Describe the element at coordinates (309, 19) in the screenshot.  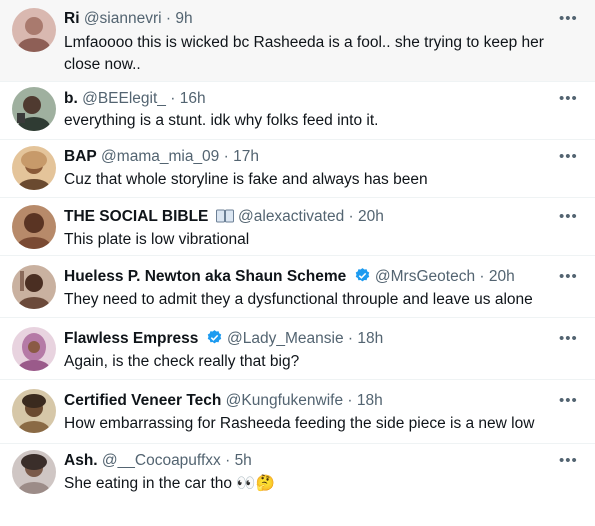
I see `tweet-header: Ri @siannevri · 9h` at that location.